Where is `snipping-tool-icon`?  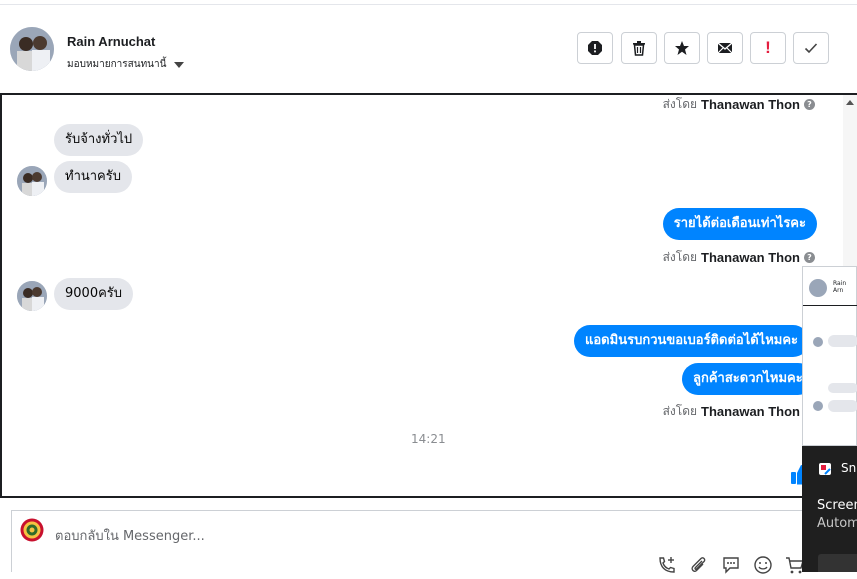 snipping-tool-icon is located at coordinates (825, 468).